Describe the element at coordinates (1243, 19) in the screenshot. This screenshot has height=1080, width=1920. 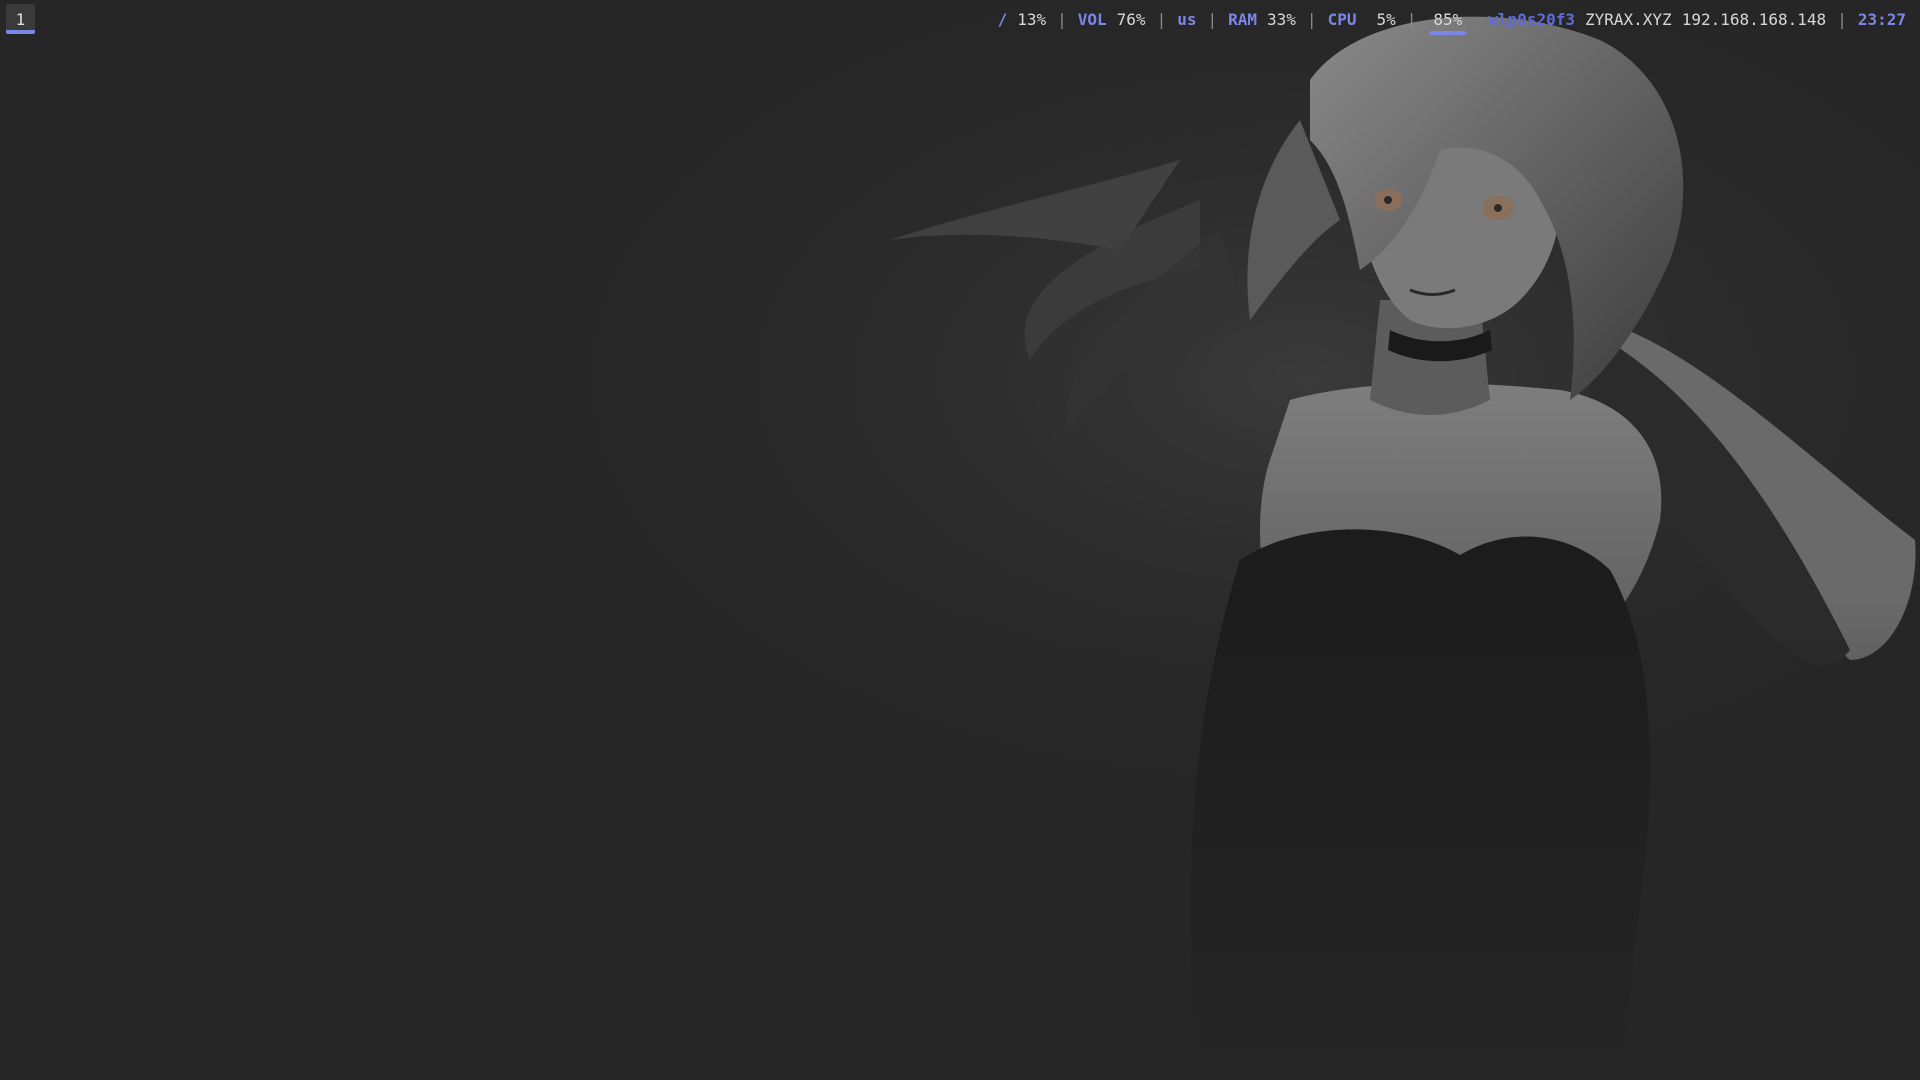
I see `ram-label: RAM` at that location.